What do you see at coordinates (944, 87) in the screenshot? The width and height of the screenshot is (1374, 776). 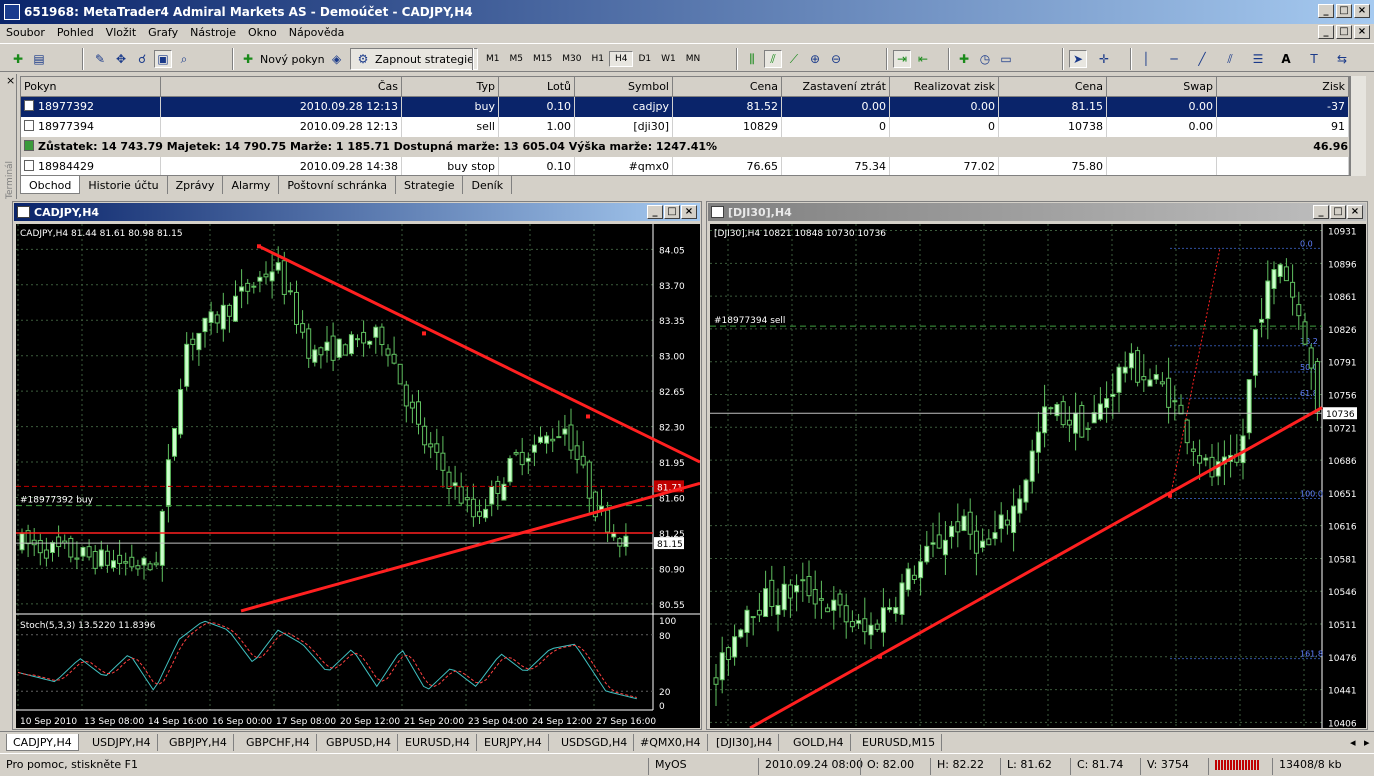 I see `col-tp: Realizovat zisk` at bounding box center [944, 87].